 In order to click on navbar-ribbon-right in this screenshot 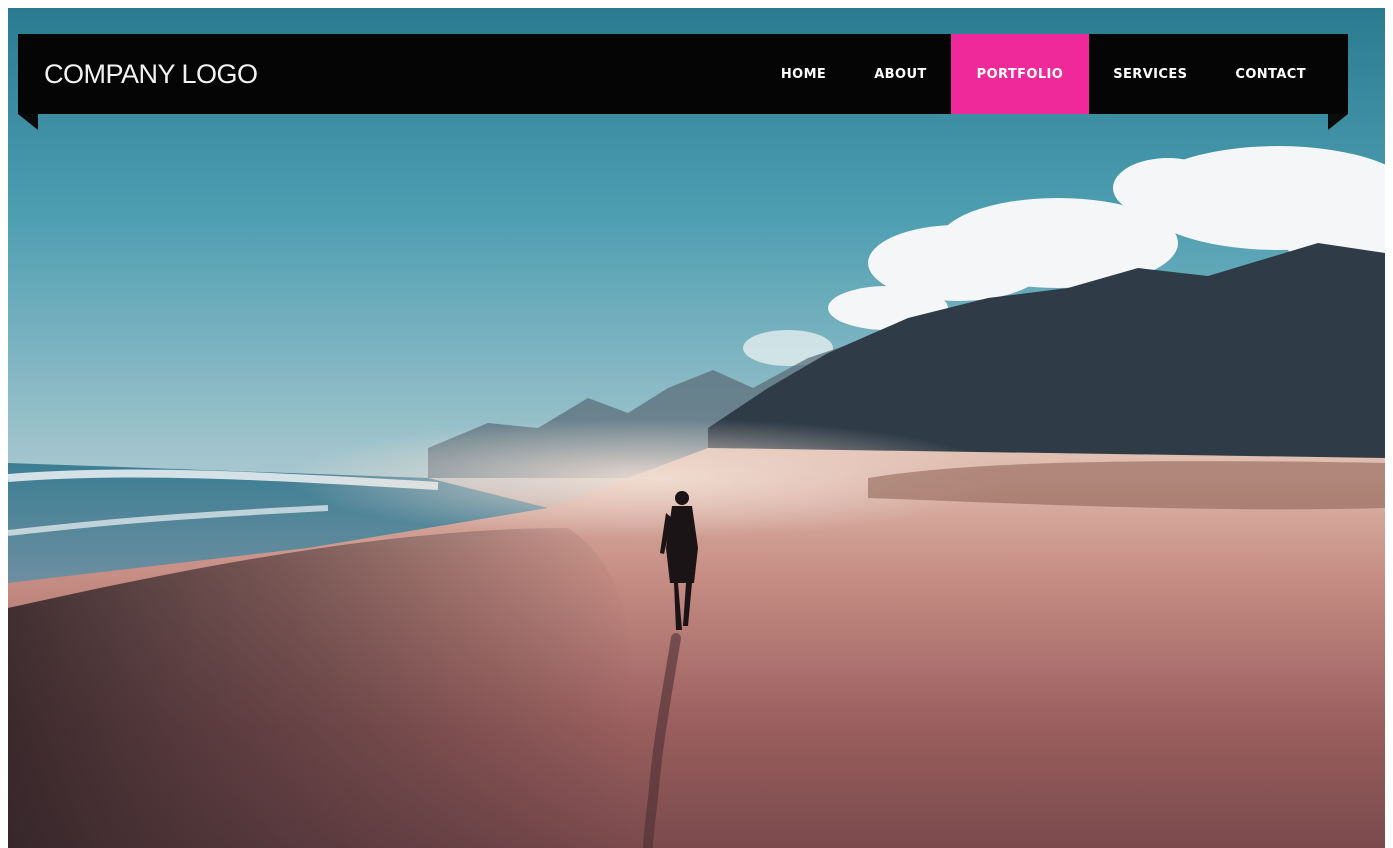, I will do `click(1338, 122)`.